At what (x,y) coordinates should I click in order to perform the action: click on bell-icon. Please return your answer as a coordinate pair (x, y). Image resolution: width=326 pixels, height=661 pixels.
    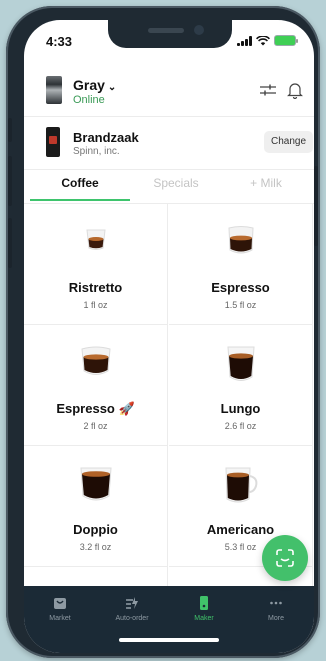
    Looking at the image, I should click on (295, 90).